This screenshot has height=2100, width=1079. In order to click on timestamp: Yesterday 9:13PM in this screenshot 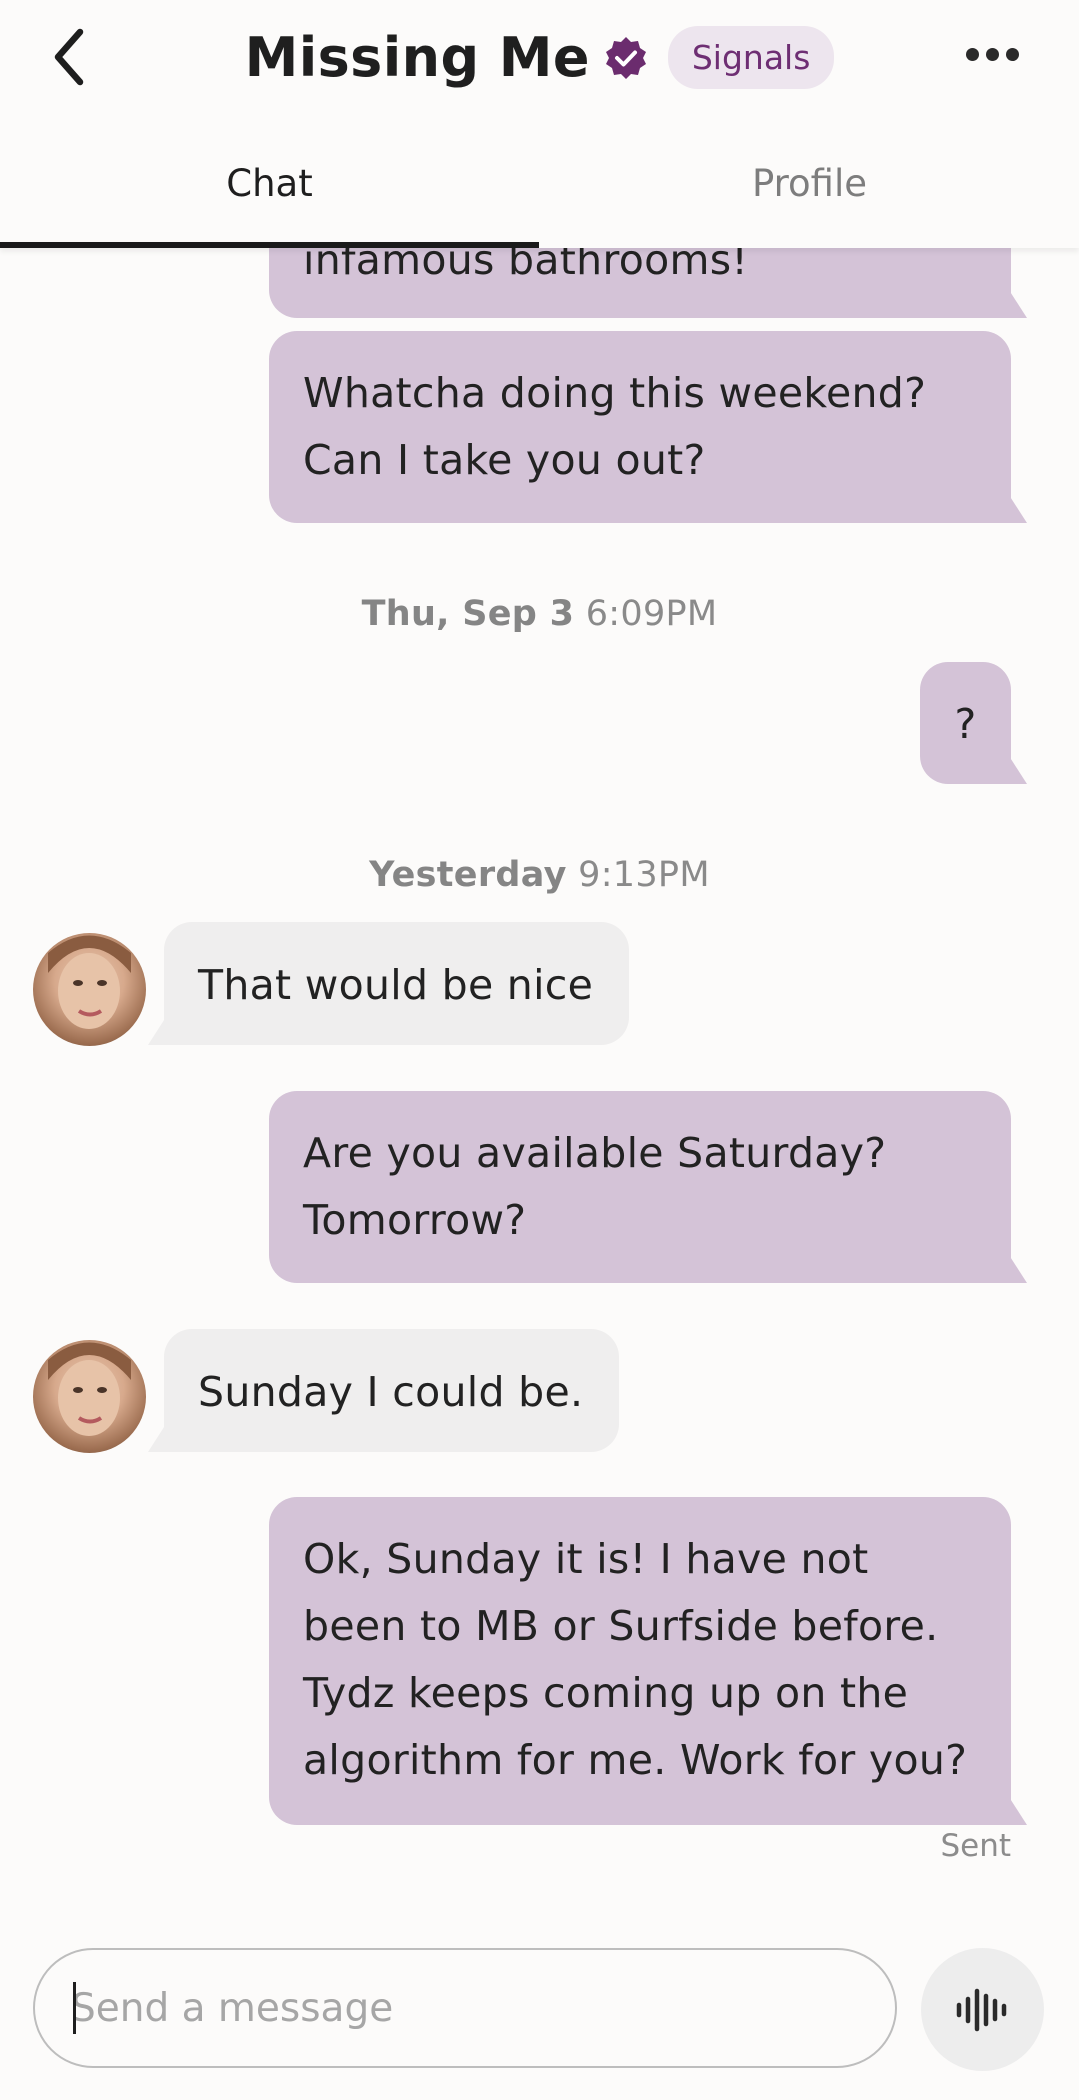, I will do `click(539, 875)`.